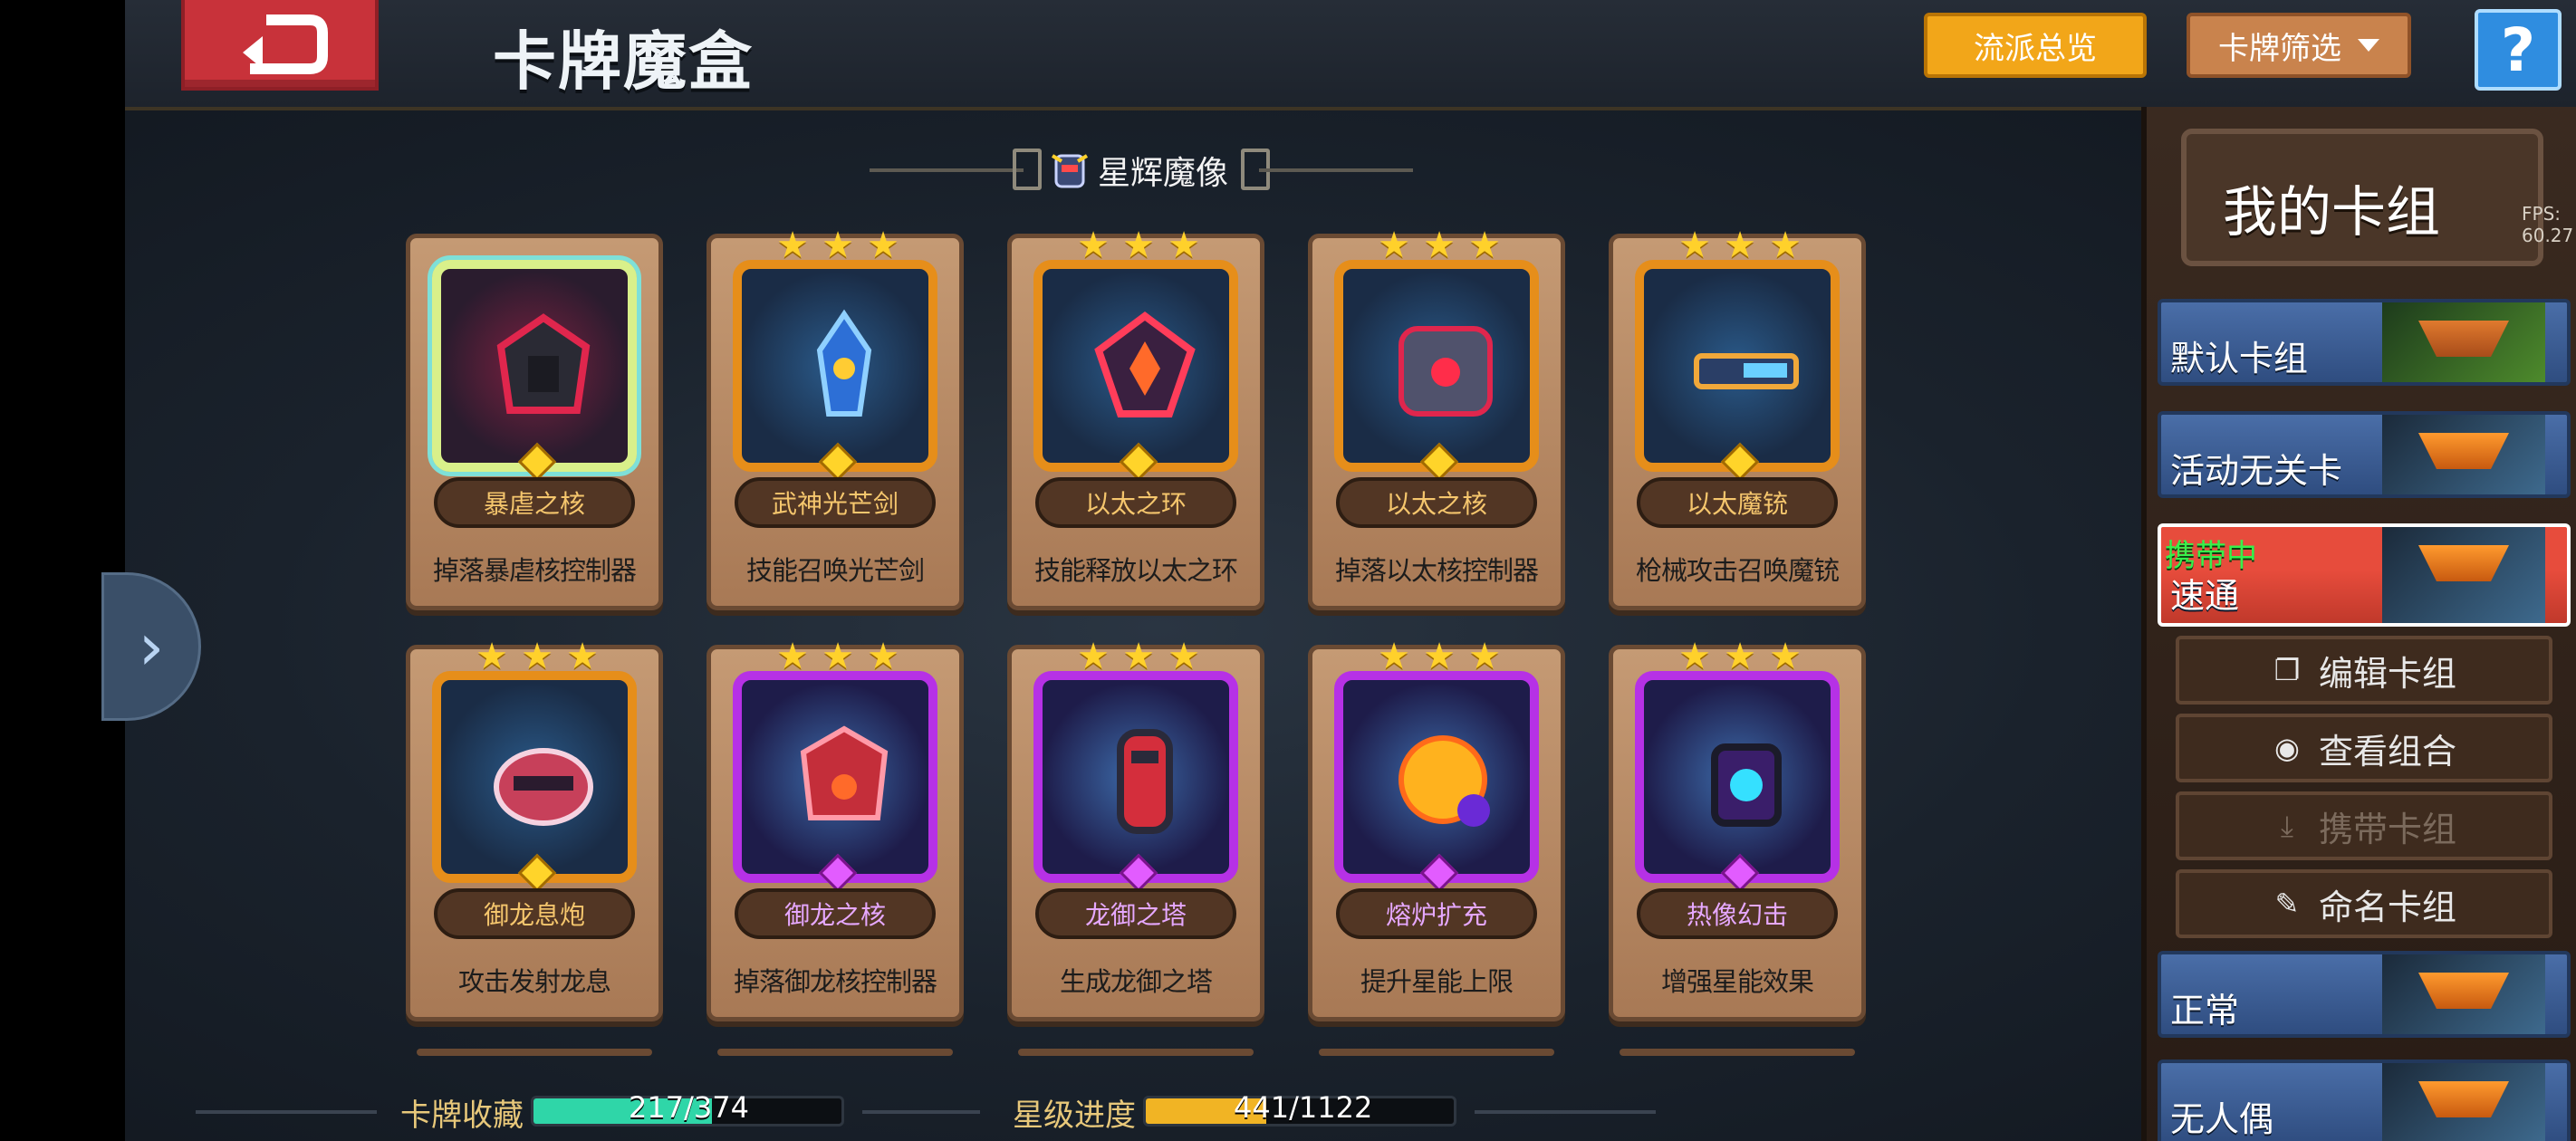 The height and width of the screenshot is (1141, 2576). Describe the element at coordinates (835, 419) in the screenshot. I see `card: ★ ★ ★ 武神光芒剑 技能召唤光芒剑` at that location.